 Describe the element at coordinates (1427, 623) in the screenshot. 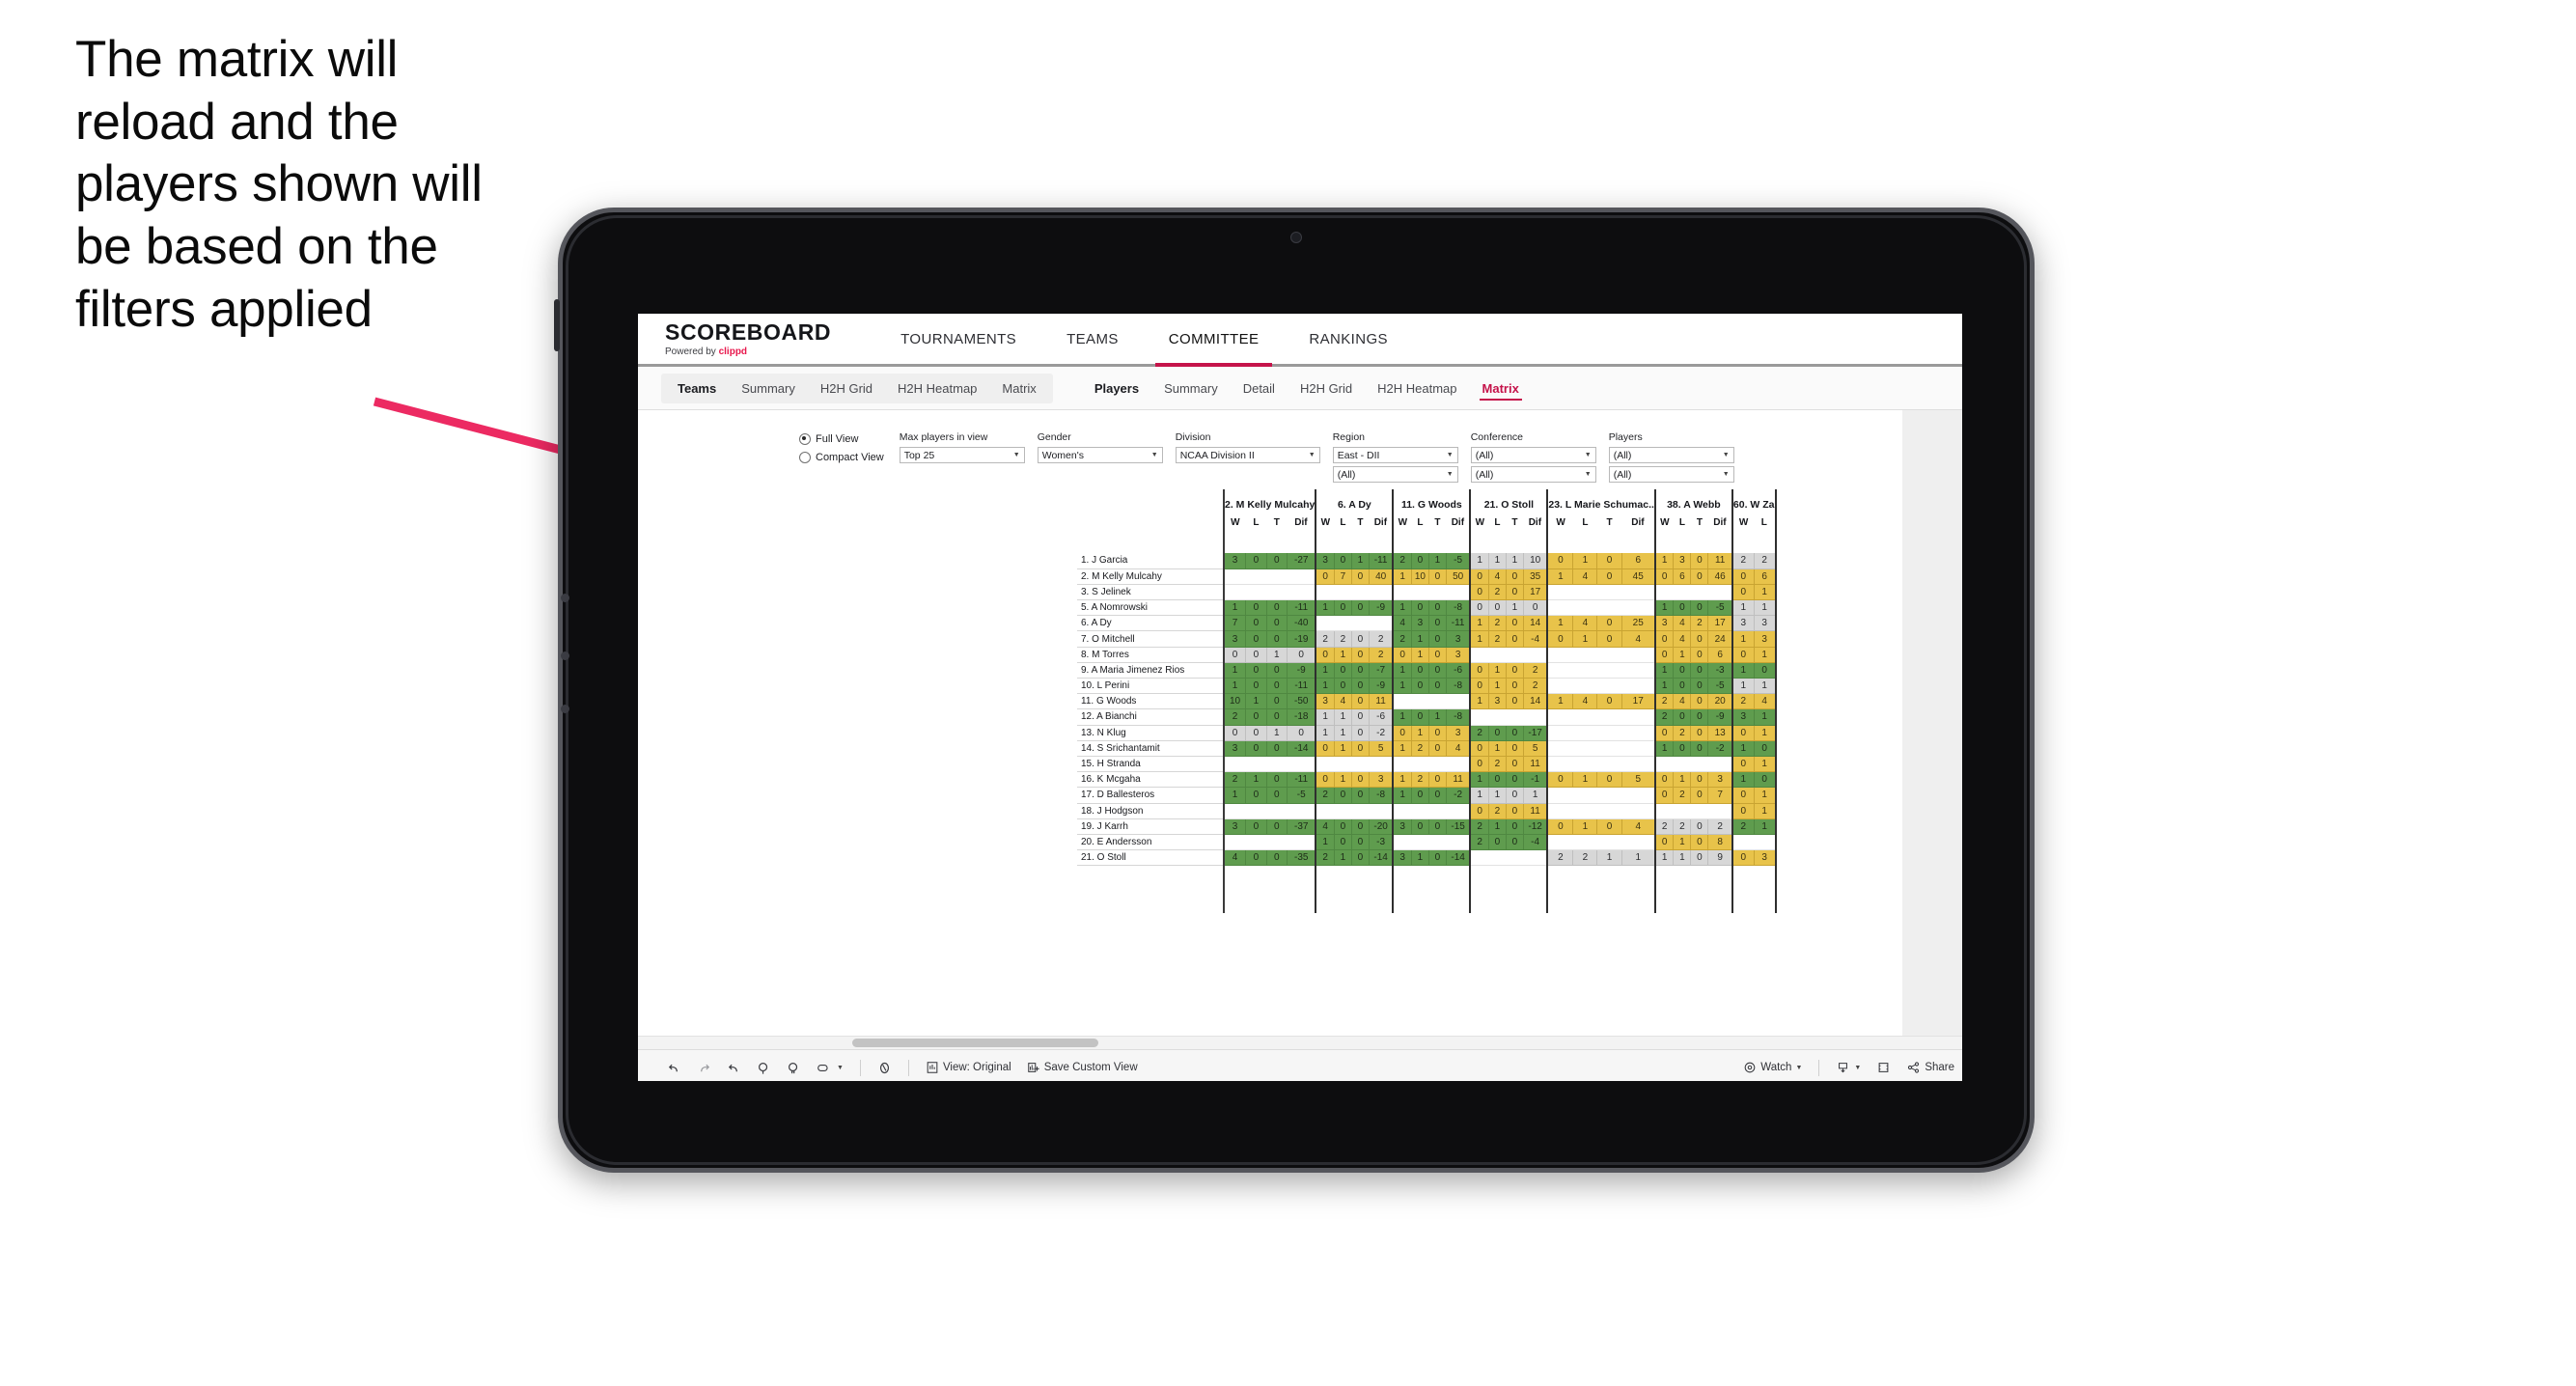

I see `table-row: 6. A Dy 7 0 0 -40 4 3 0 -11 1 2 0 14 1 4 0 25 3 4 2 17 3 3` at that location.